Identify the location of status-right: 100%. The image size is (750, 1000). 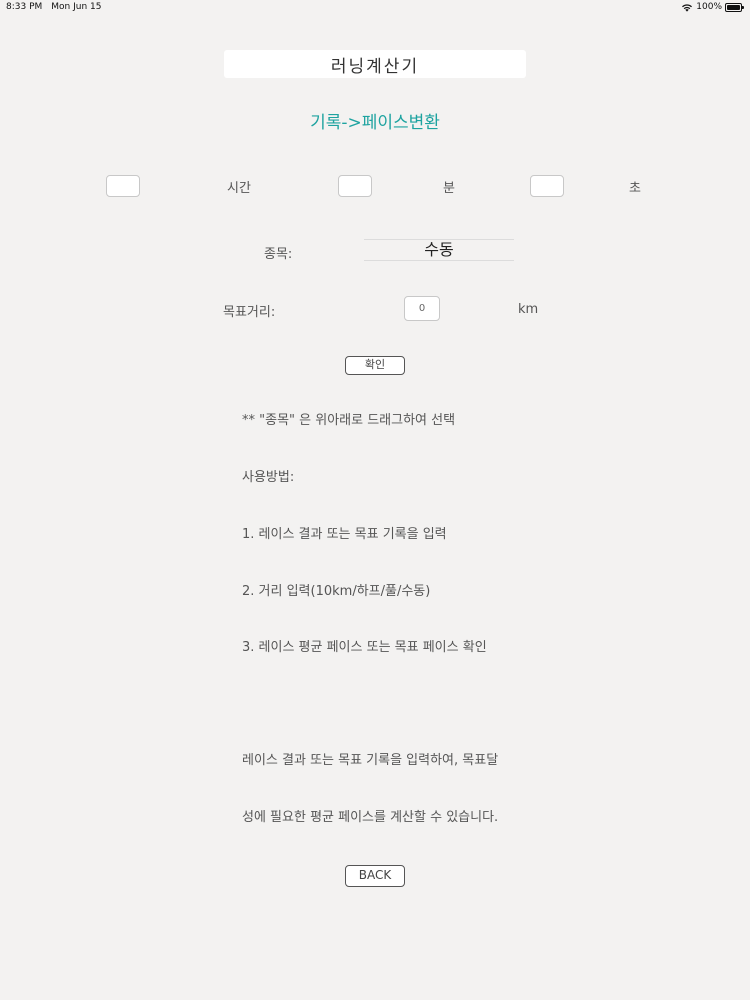
(712, 7).